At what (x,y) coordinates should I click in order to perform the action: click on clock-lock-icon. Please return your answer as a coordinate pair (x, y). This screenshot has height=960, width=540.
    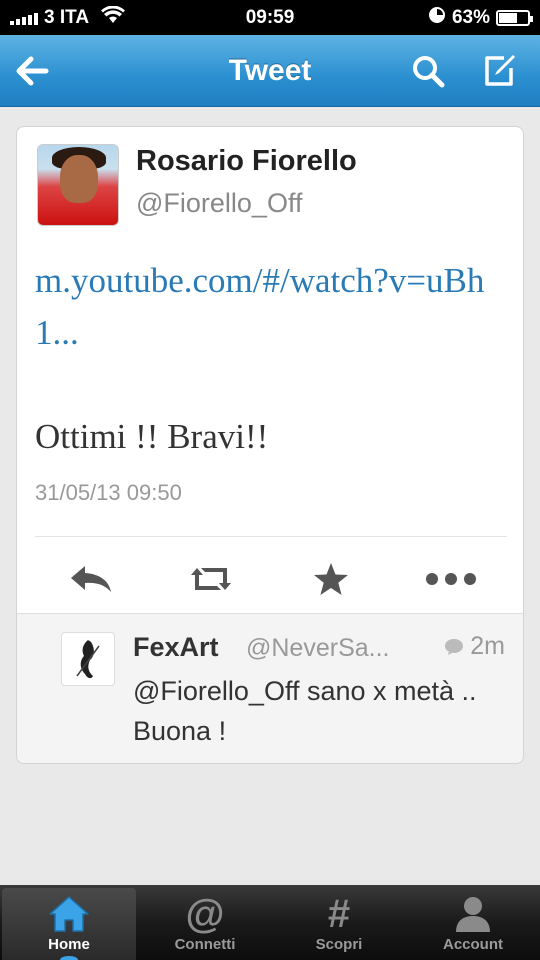
    Looking at the image, I should click on (437, 18).